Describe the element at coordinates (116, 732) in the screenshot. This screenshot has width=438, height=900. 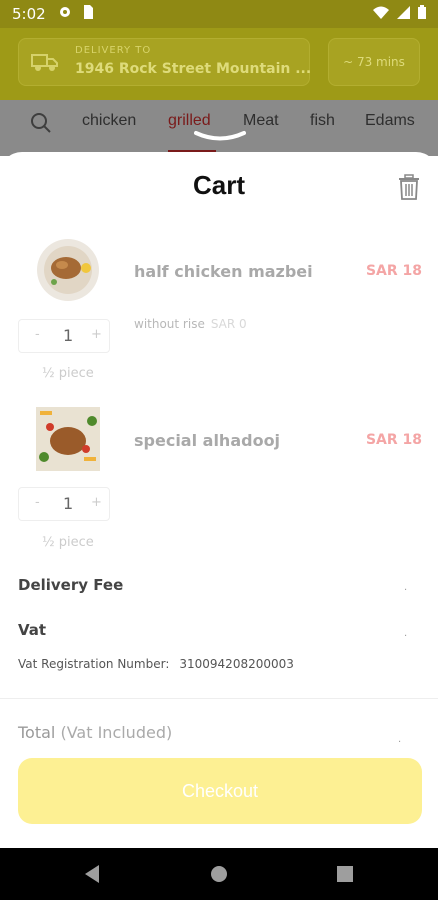
I see `total-vat-note: (Vat Included)` at that location.